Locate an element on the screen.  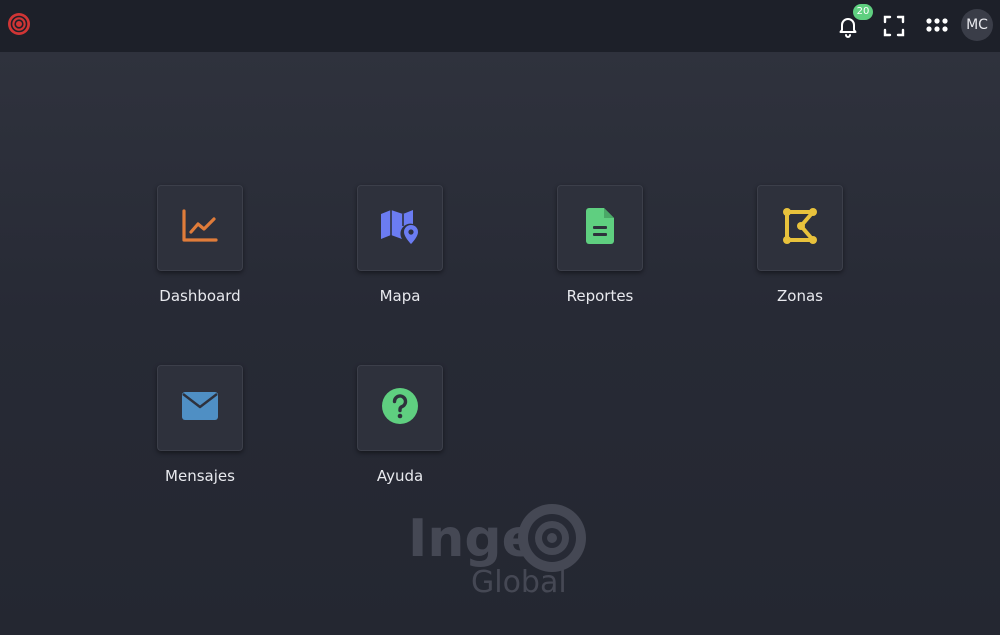
inge-global-watermark: Inge Global is located at coordinates (500, 550).